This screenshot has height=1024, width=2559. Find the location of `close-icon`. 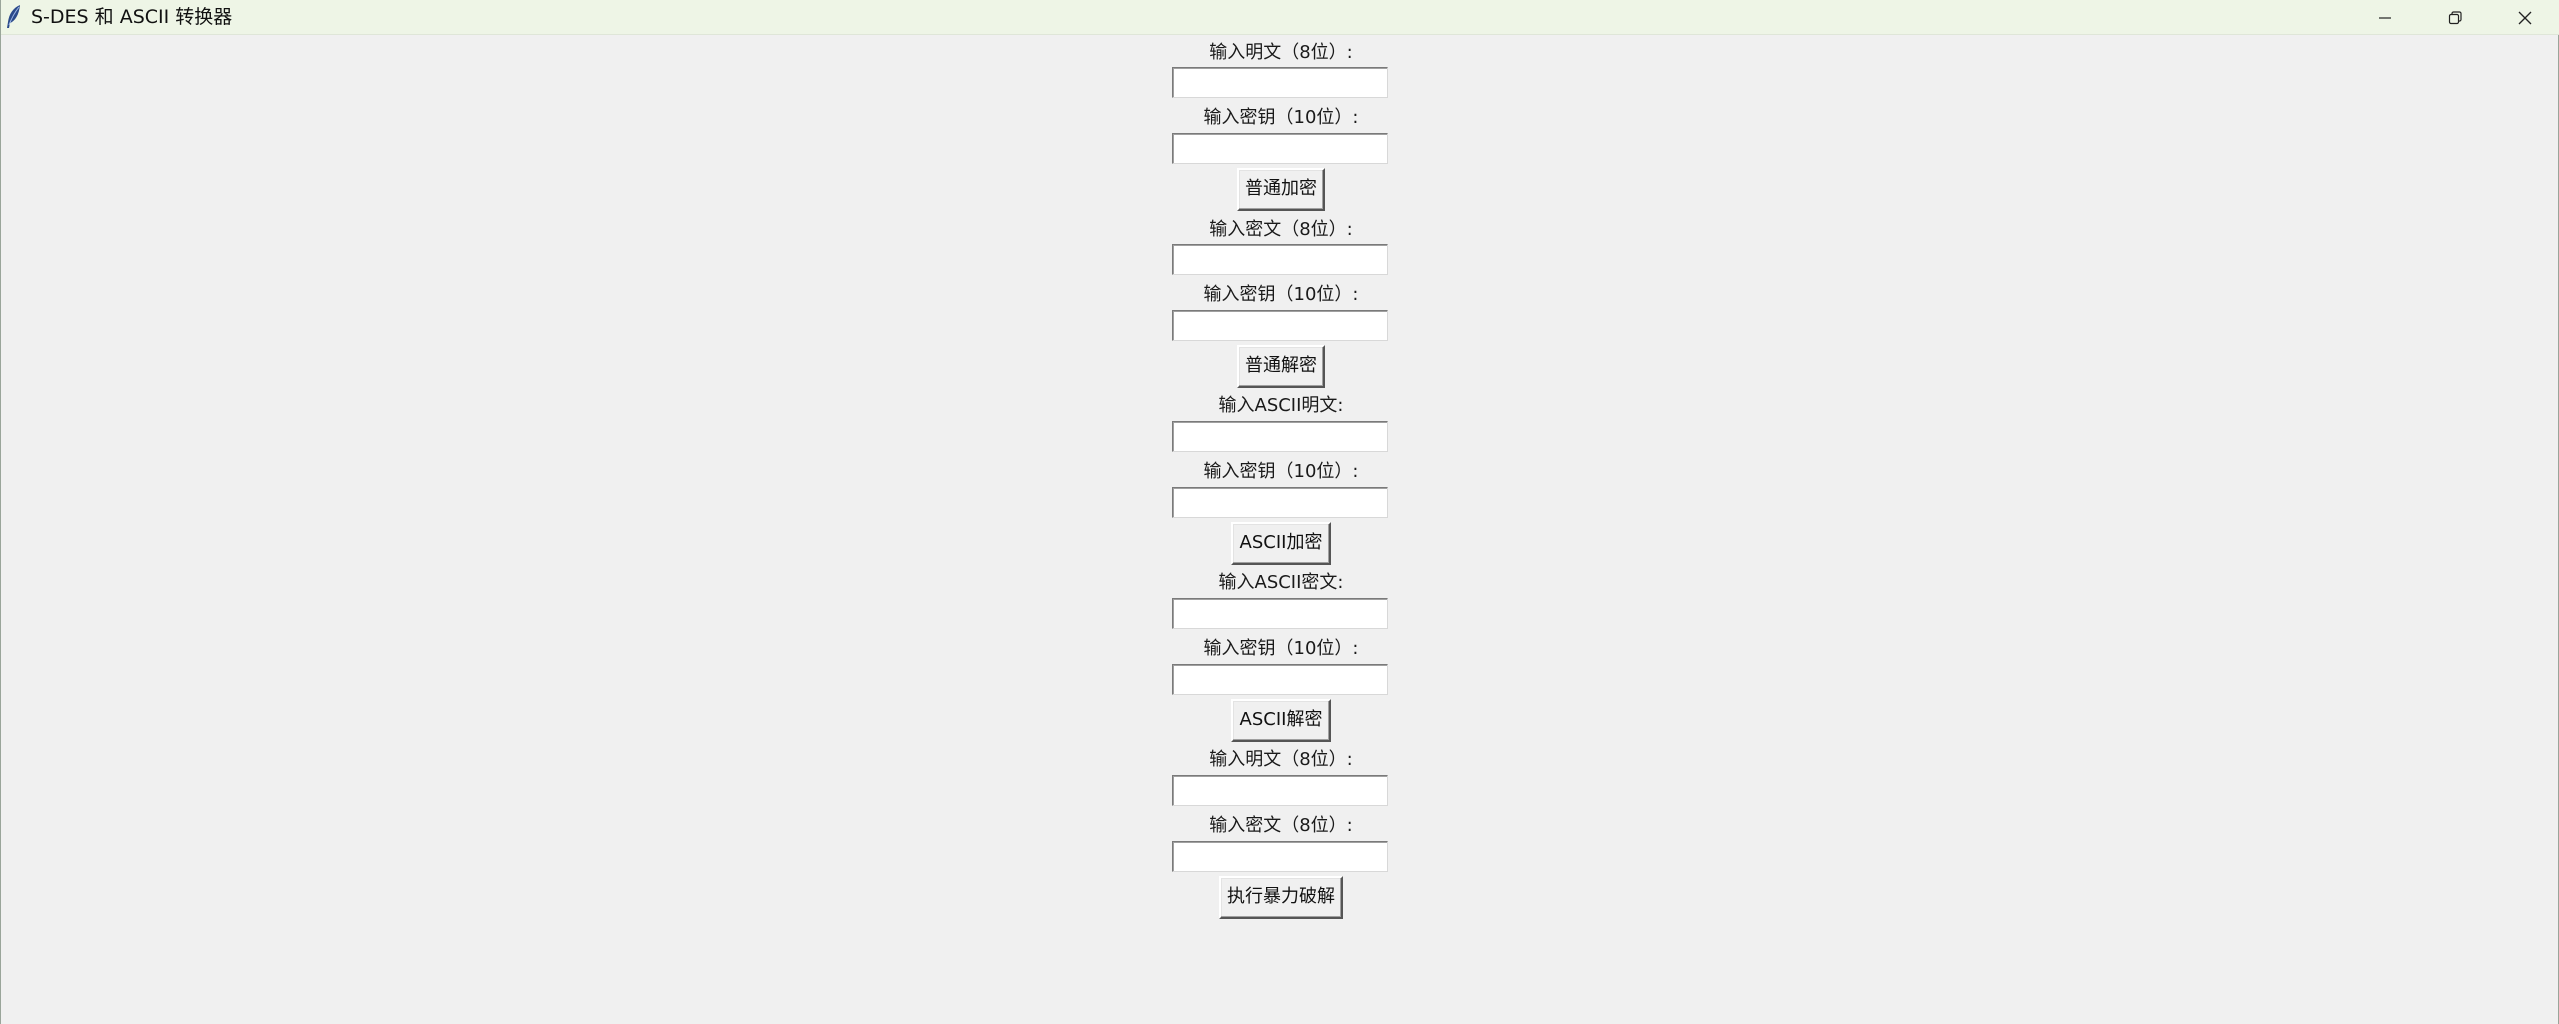

close-icon is located at coordinates (2525, 18).